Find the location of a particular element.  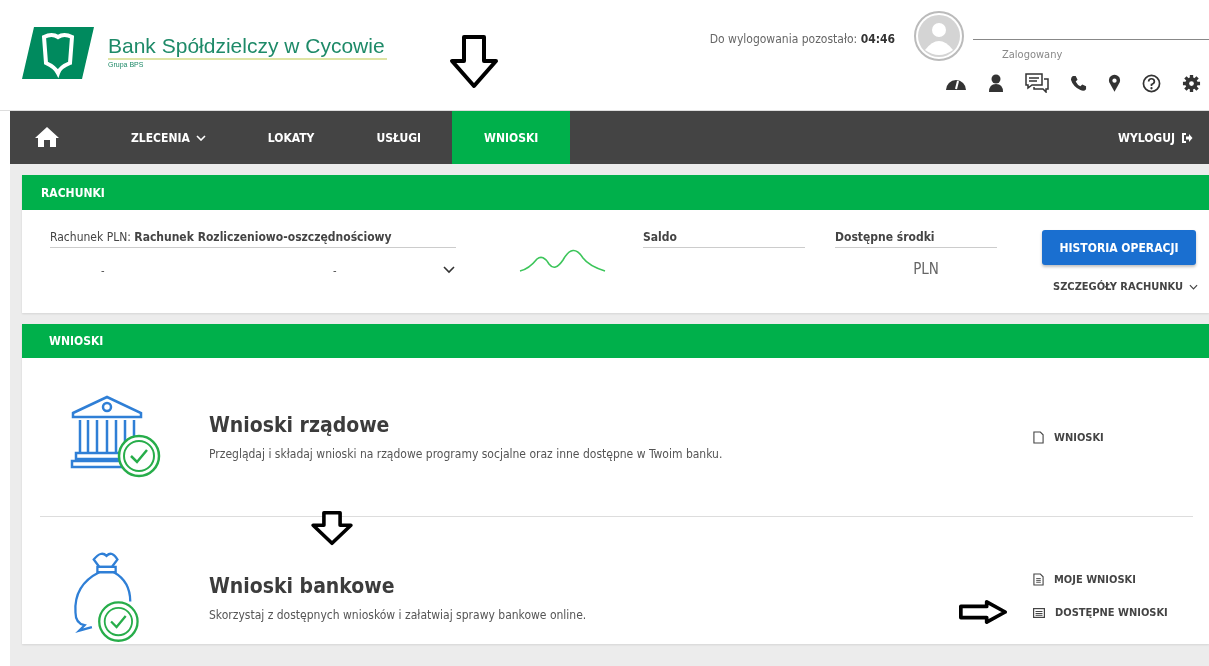

account-name: Rachunek PLN: Rachunek Rozliczeniowo-oszczędnościowy is located at coordinates (253, 239).